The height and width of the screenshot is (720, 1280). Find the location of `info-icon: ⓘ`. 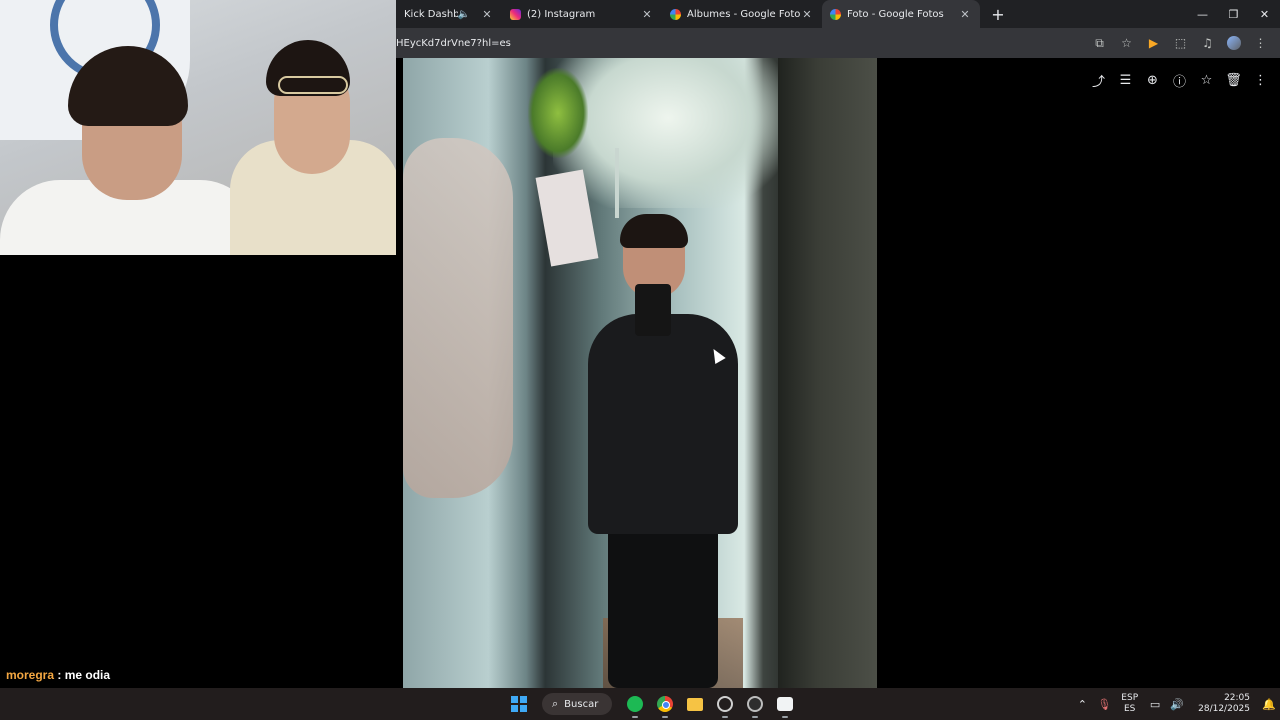

info-icon: ⓘ is located at coordinates (1179, 80).